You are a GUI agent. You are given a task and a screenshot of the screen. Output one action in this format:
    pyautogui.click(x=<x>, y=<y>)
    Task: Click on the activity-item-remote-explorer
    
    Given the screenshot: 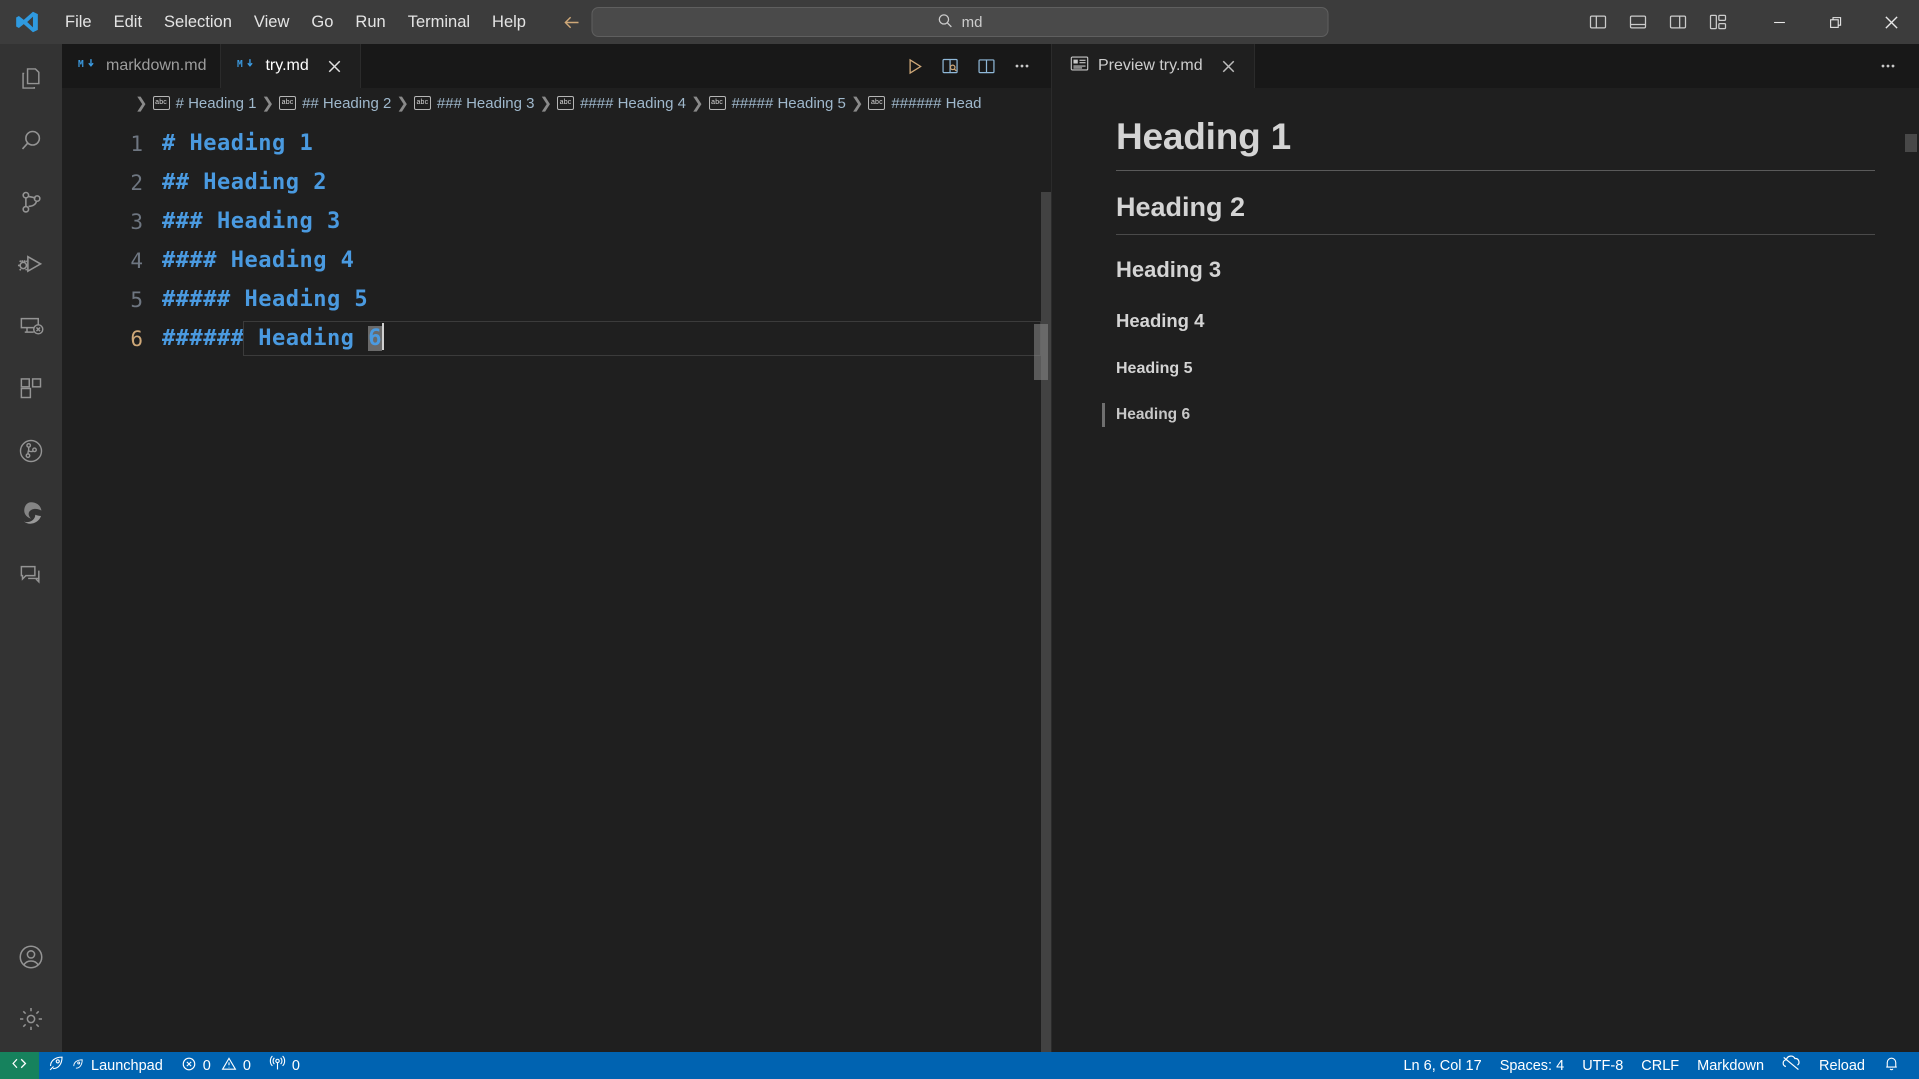 What is the action you would take?
    pyautogui.click(x=31, y=329)
    